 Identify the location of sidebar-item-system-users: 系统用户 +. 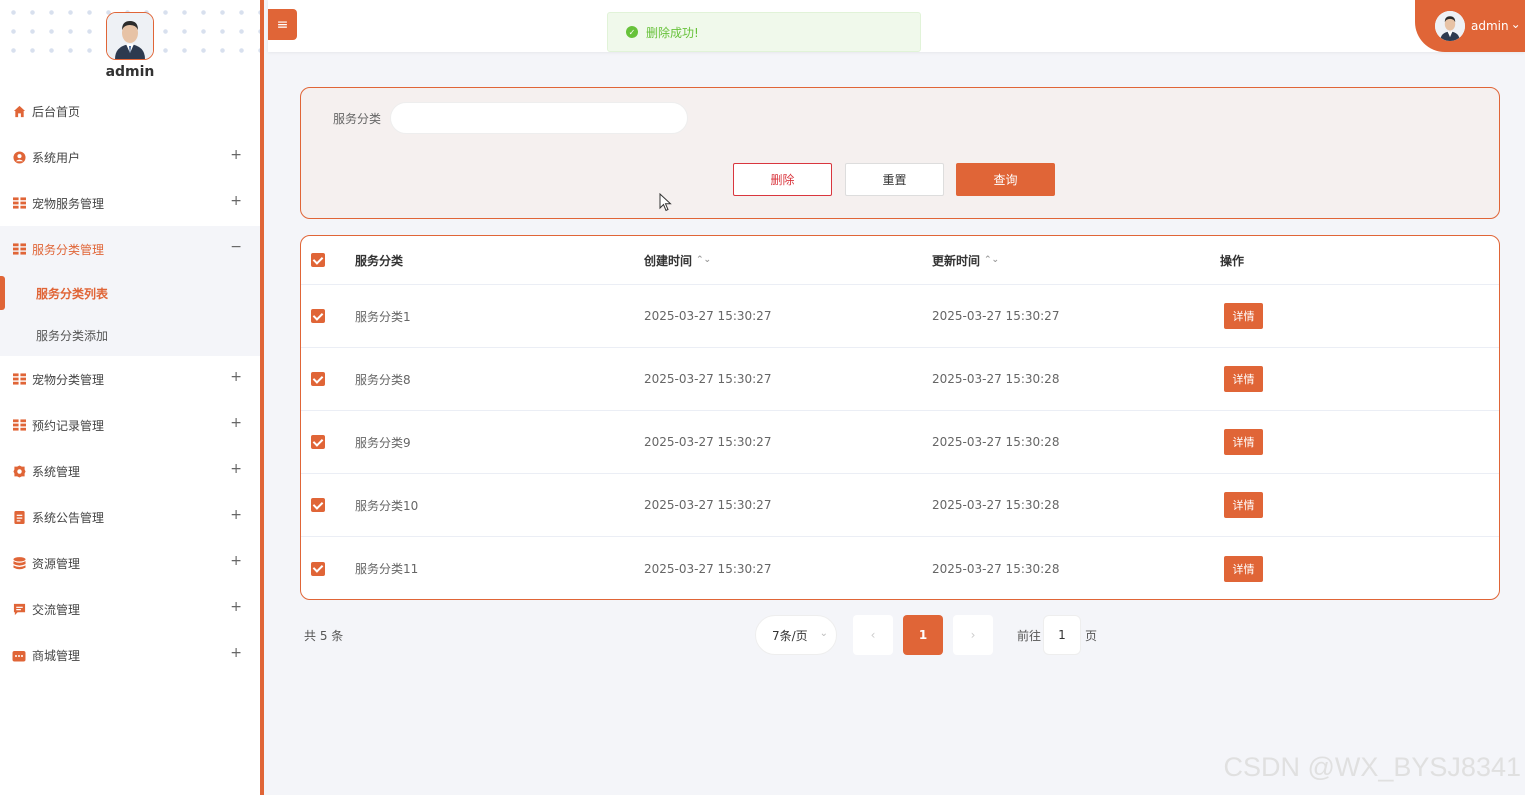
(130, 157).